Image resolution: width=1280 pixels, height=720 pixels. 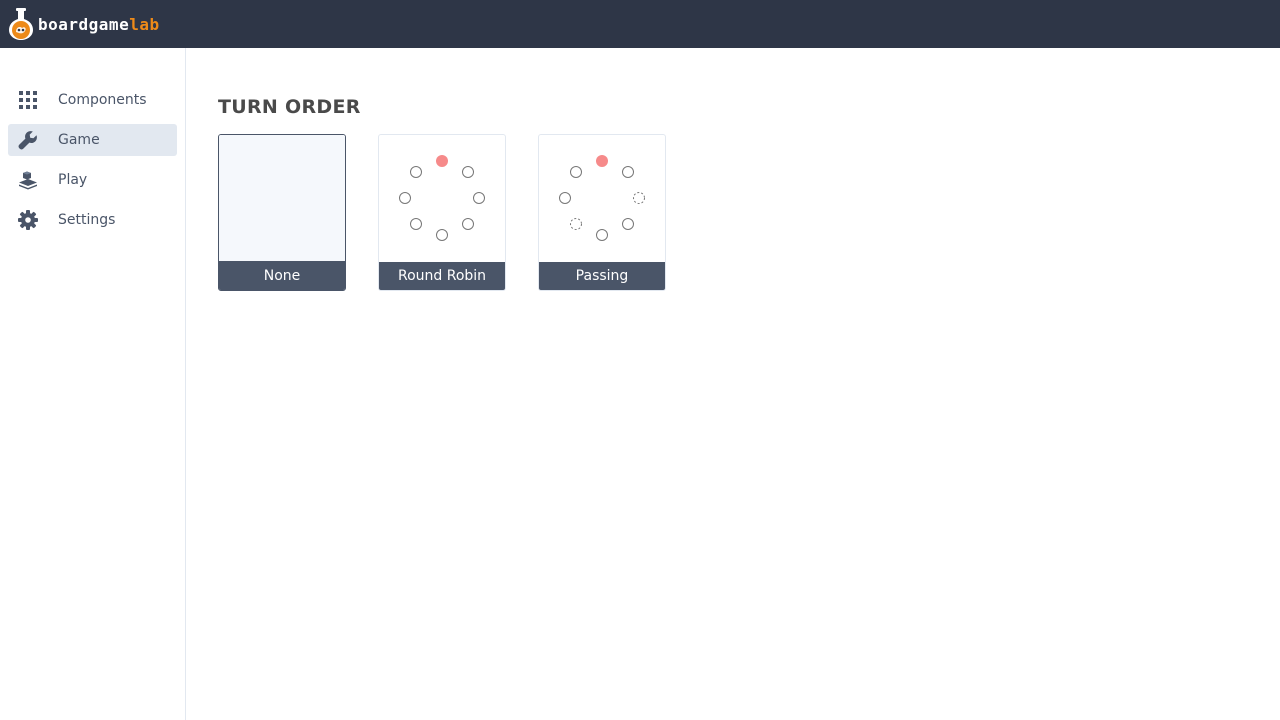 I want to click on passing-diagram, so click(x=602, y=198).